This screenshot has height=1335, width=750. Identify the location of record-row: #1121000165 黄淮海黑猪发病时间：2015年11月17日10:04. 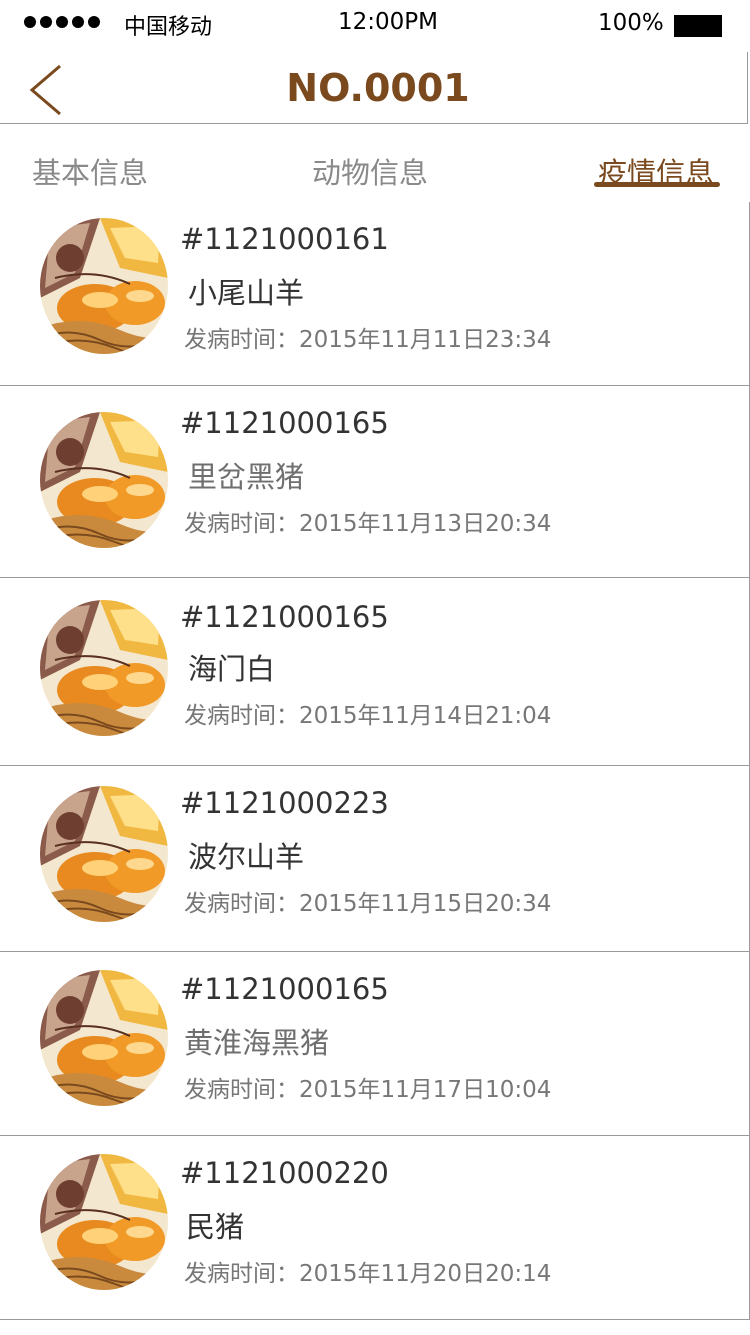
(375, 1044).